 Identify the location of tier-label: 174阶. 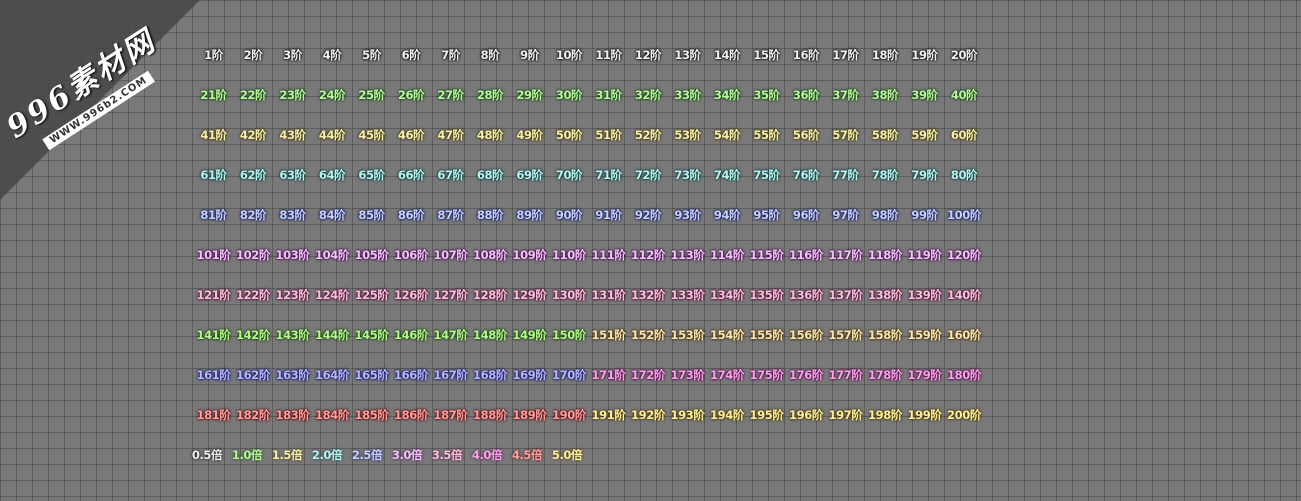
(727, 375).